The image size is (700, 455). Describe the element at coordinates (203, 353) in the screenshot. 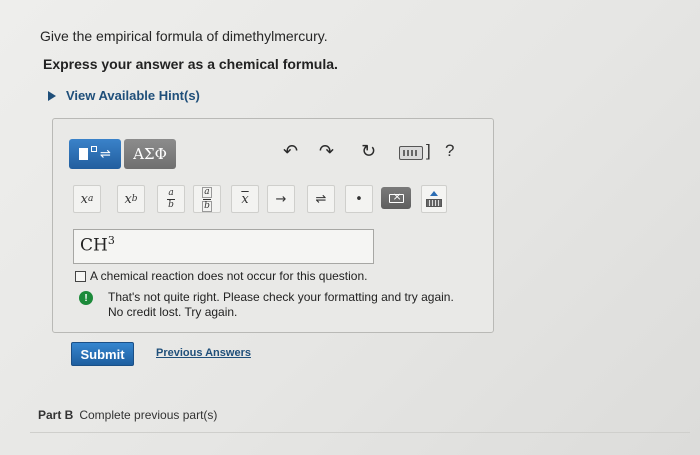

I see `previous-answers-link: Previous Answers` at that location.